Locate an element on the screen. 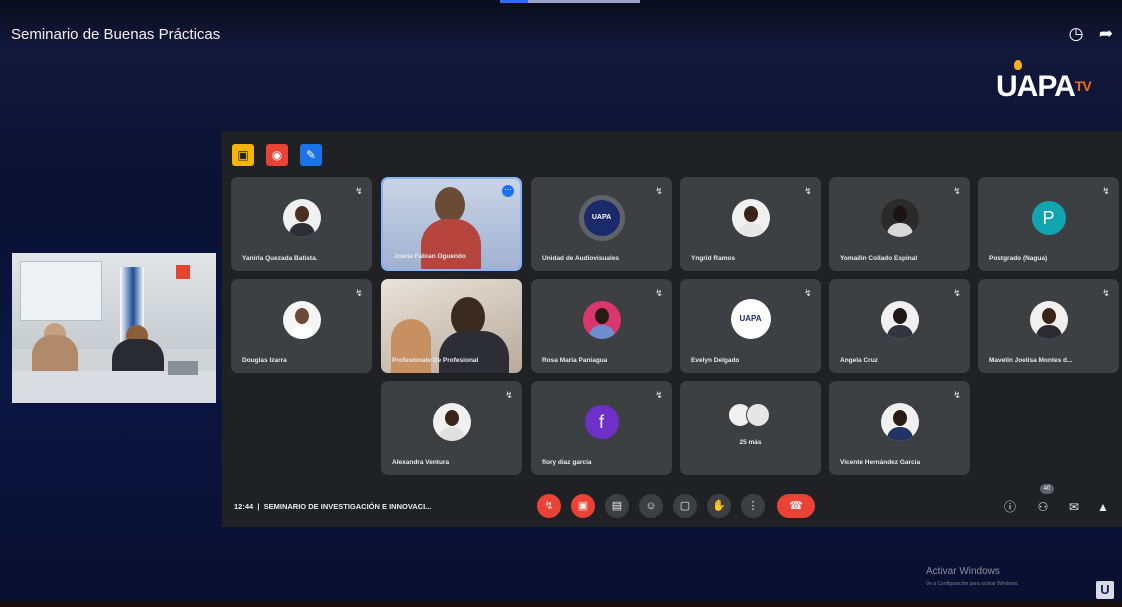 The width and height of the screenshot is (1122, 607). channel-watermark-logo: U is located at coordinates (1105, 590).